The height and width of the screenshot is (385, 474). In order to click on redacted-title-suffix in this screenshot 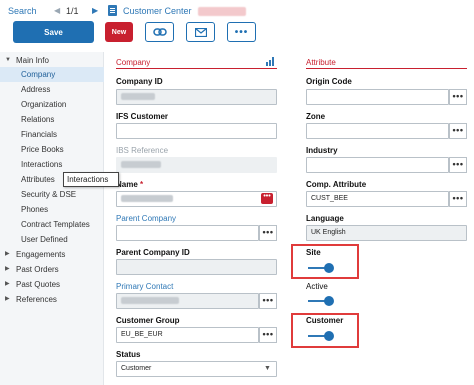, I will do `click(222, 11)`.